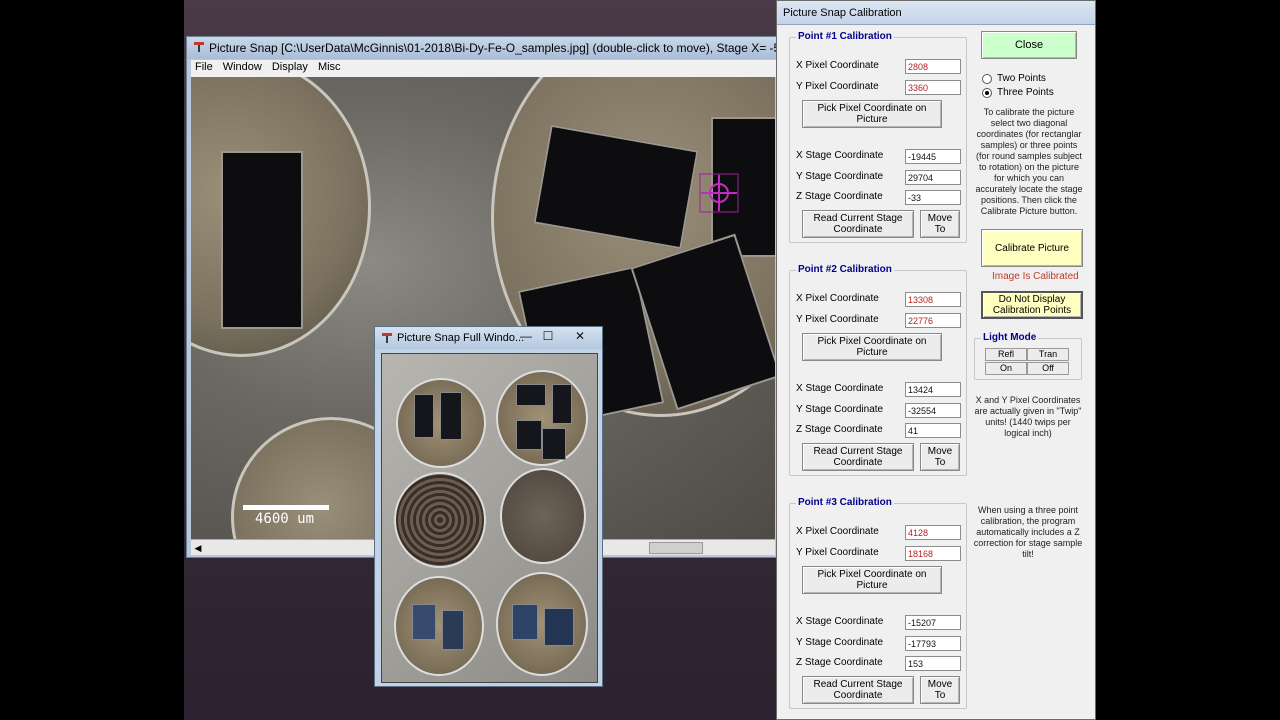 This screenshot has height=720, width=1280. Describe the element at coordinates (933, 389) in the screenshot. I see `point-2-x-stage-field: 13424` at that location.